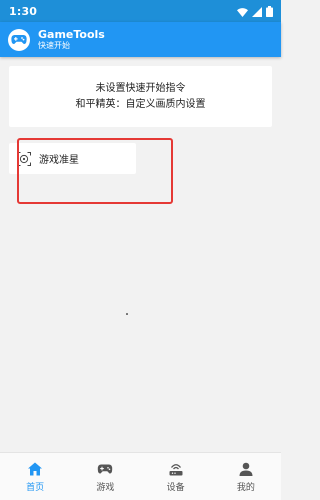  Describe the element at coordinates (176, 469) in the screenshot. I see `router-icon` at that location.